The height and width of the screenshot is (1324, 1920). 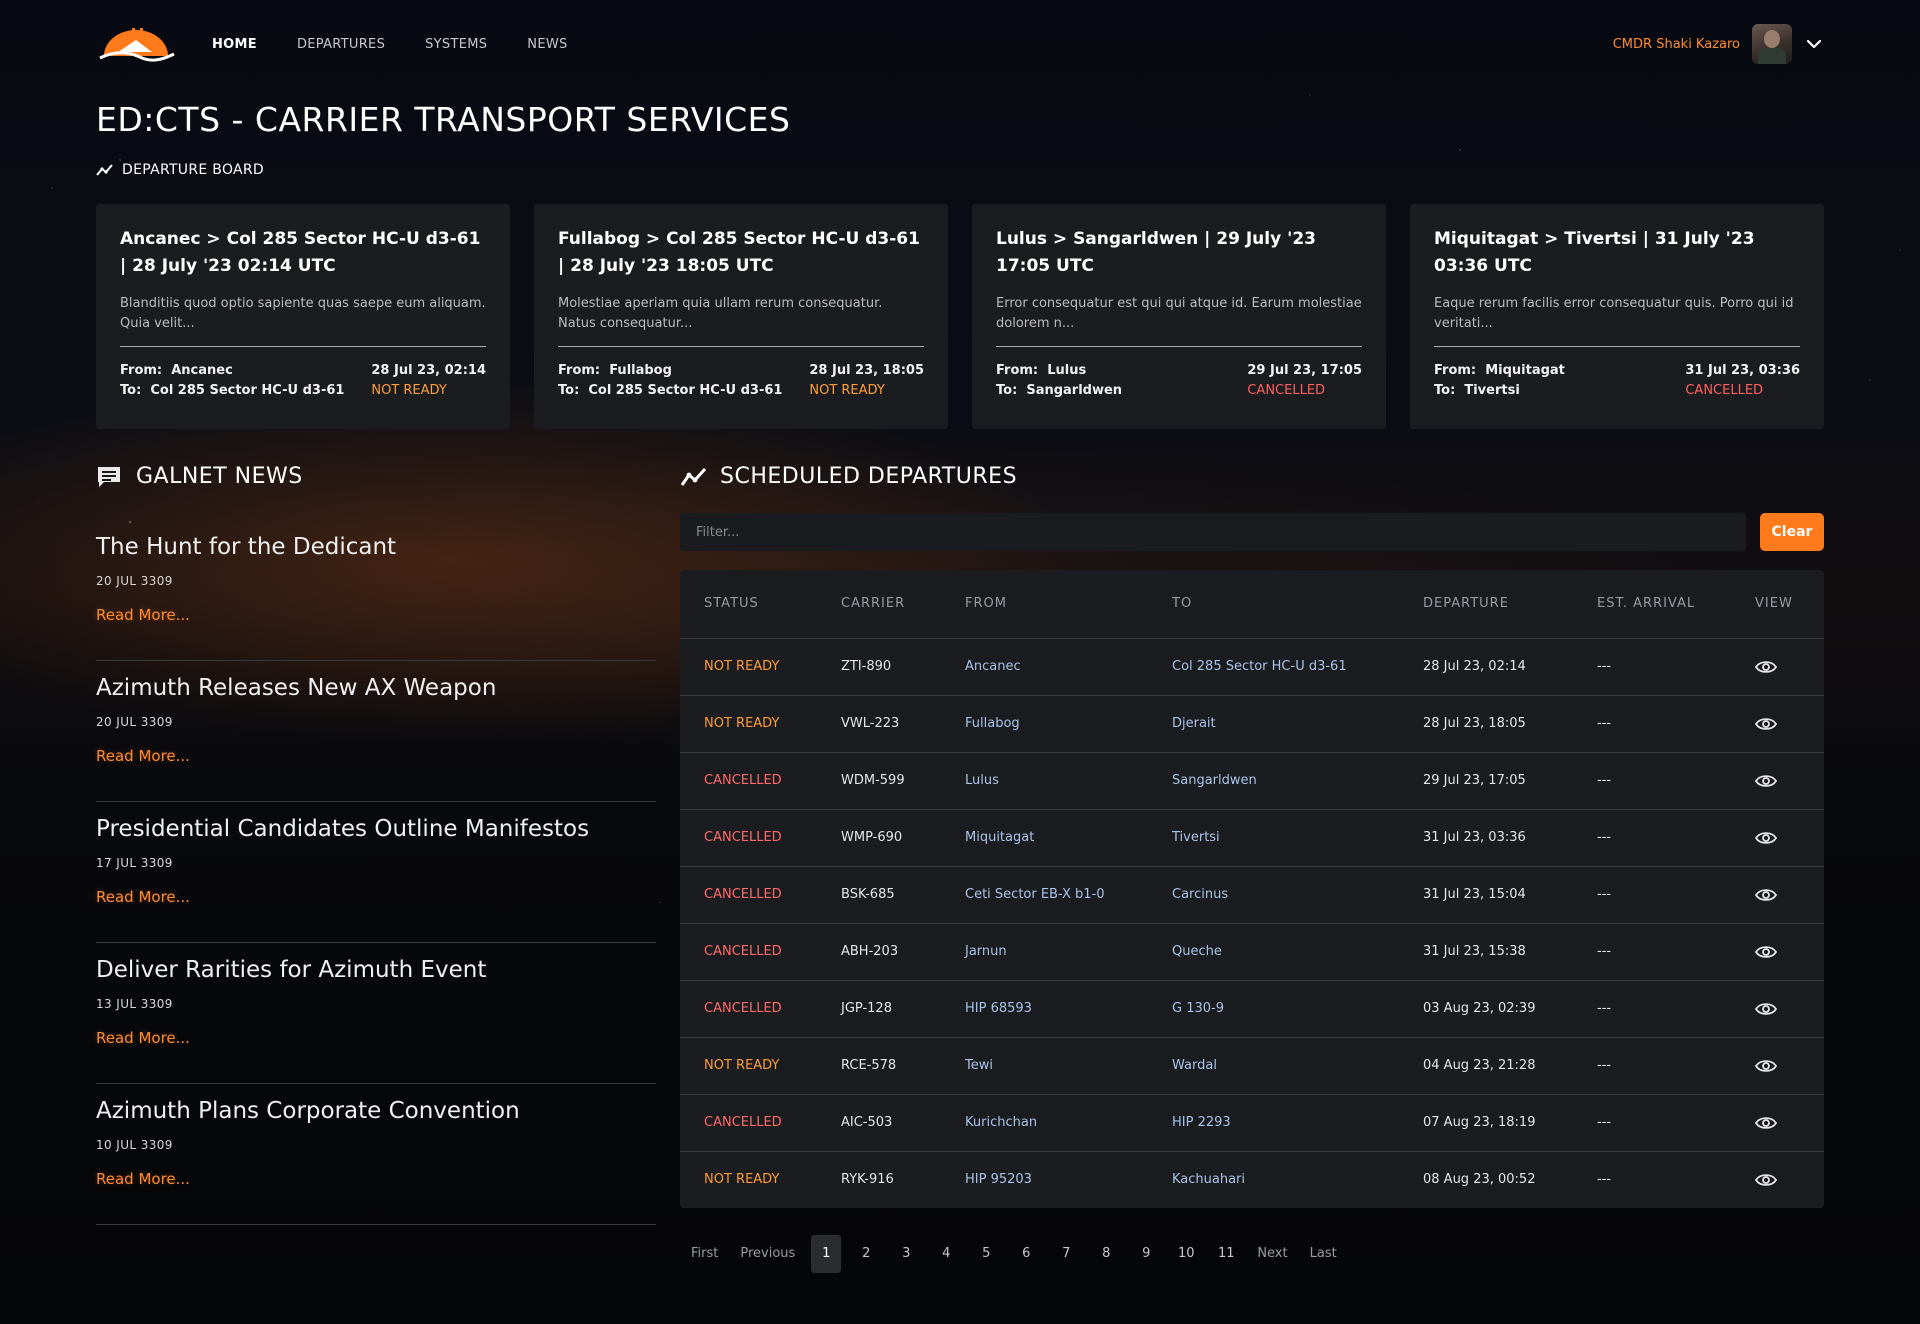 What do you see at coordinates (704, 1254) in the screenshot?
I see `page-first: First` at bounding box center [704, 1254].